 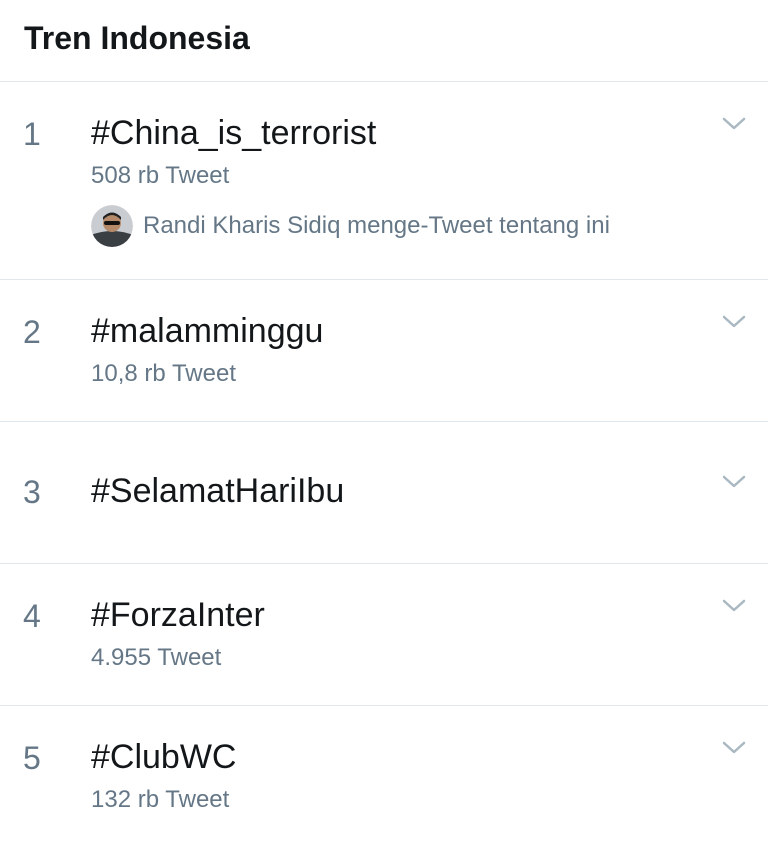 What do you see at coordinates (32, 332) in the screenshot?
I see `trend-rank: 2` at bounding box center [32, 332].